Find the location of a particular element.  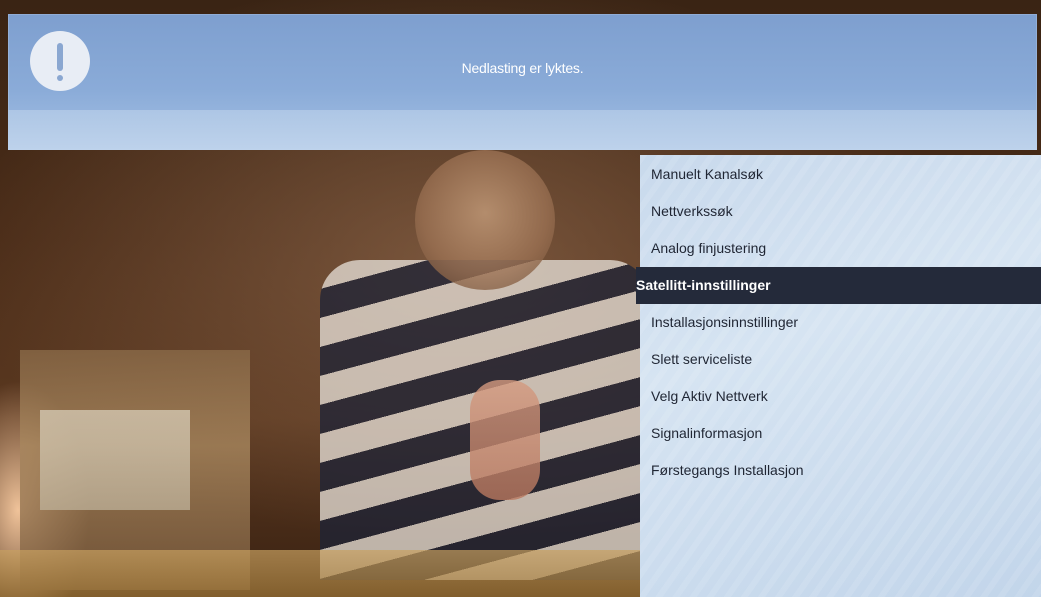

menu-item-nettverkssok: Nettverkssøk is located at coordinates (840, 211).